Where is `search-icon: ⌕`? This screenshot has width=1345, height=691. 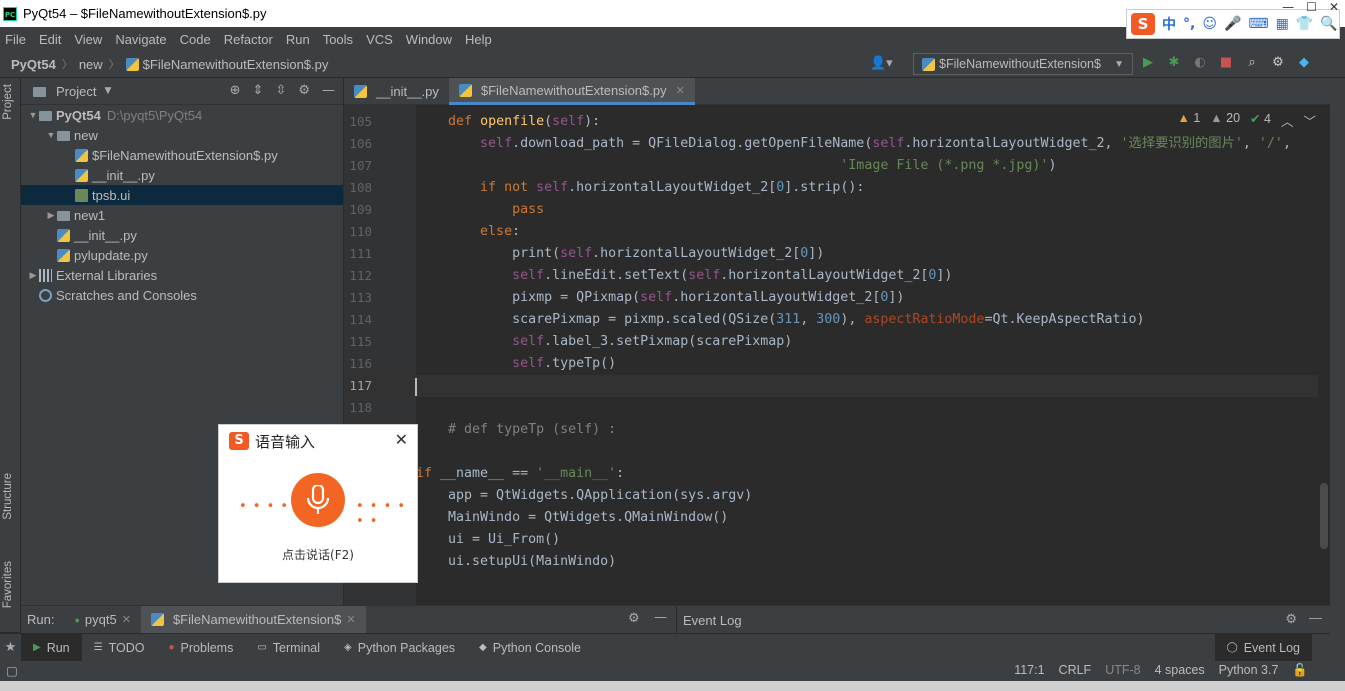
search-icon: ⌕ is located at coordinates (1252, 63).